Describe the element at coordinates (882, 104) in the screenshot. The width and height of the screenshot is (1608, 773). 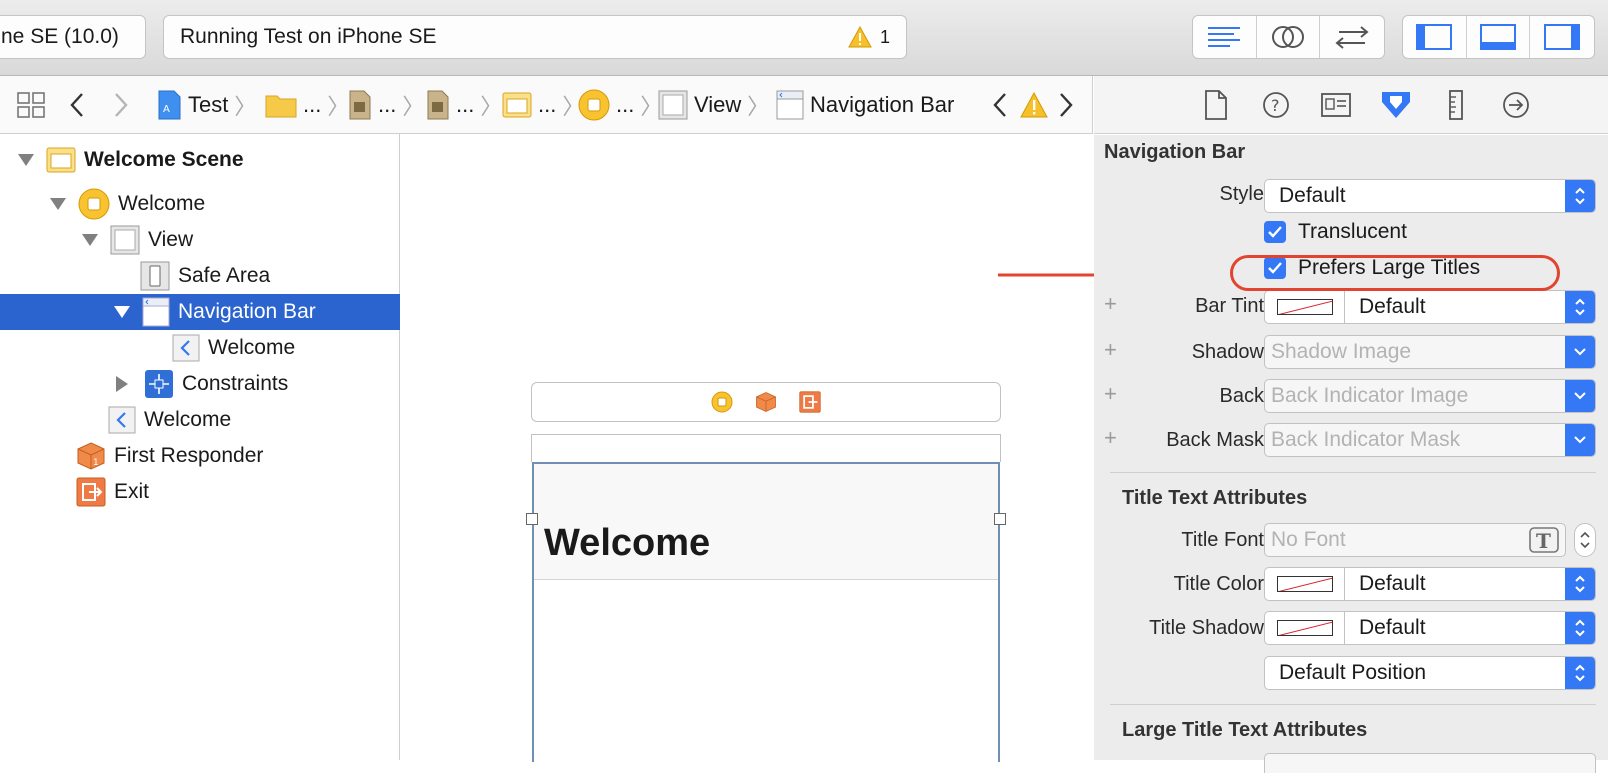
I see `breadcrumb-label: Navigation Bar` at that location.